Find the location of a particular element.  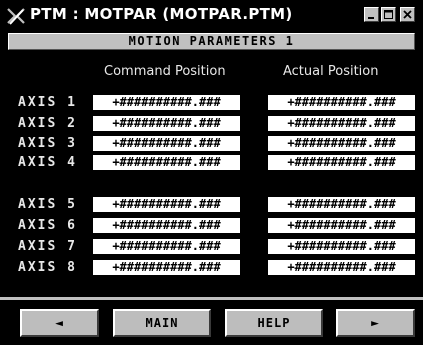

close-icon is located at coordinates (407, 14).